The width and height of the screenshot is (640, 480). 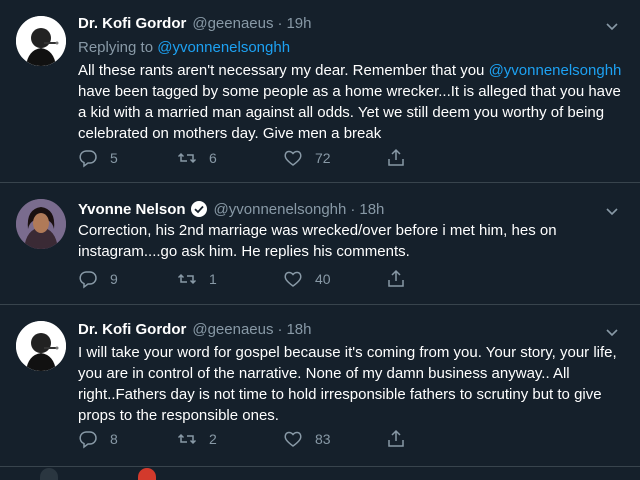 I want to click on woman-portrait-avatar-icon, so click(x=41, y=224).